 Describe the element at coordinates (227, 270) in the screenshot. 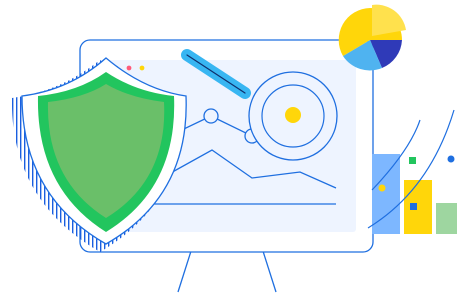

I see `monitor-stand` at that location.